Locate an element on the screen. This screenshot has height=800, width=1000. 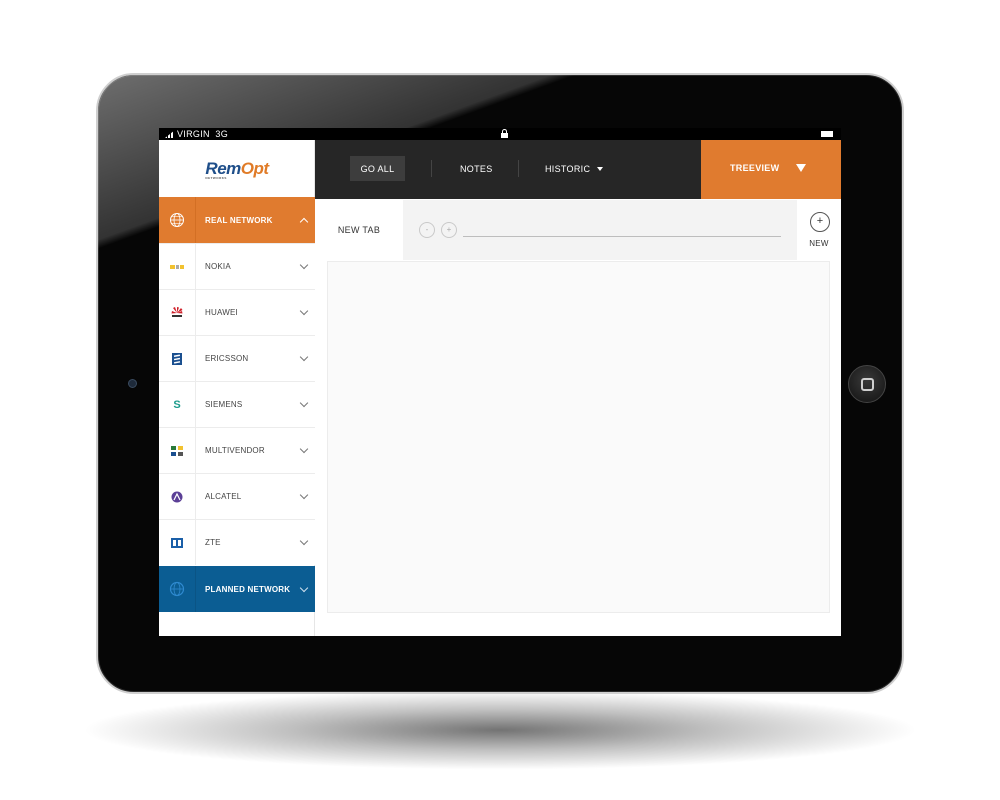
sidebar-item-zte: ZTE is located at coordinates (237, 542).